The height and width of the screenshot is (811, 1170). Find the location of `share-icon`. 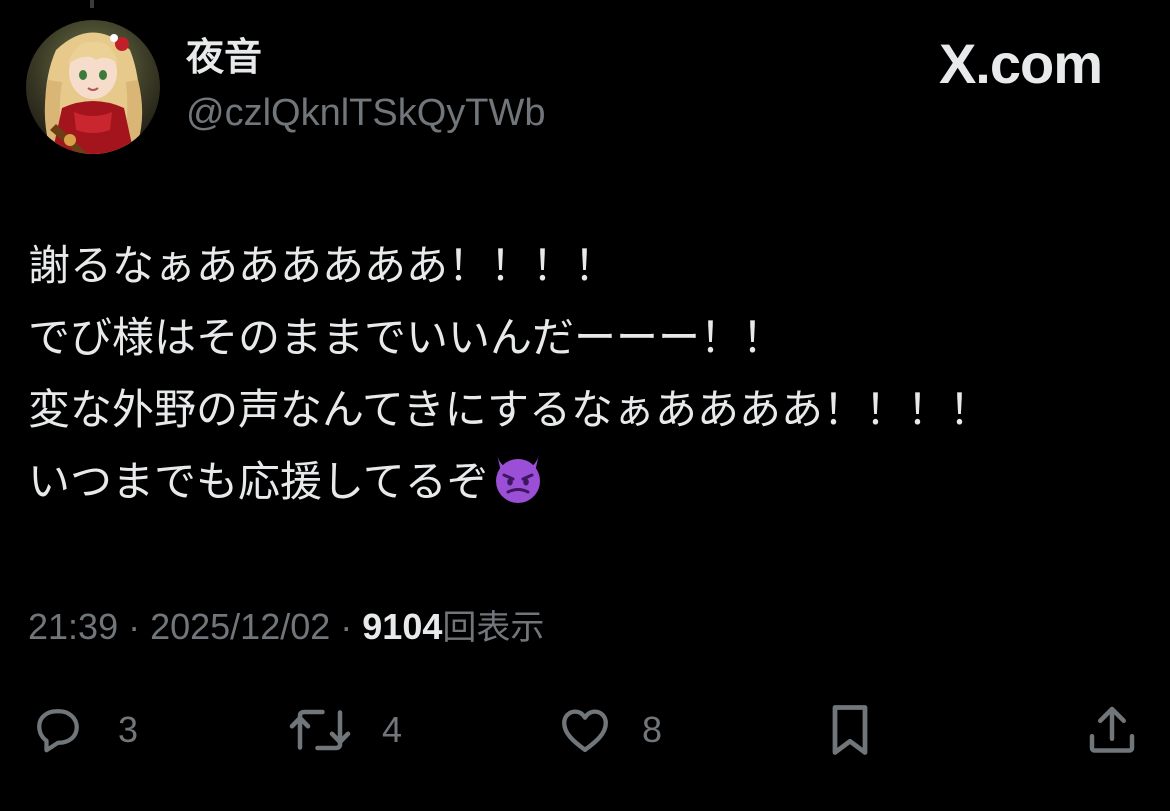

share-icon is located at coordinates (1112, 729).